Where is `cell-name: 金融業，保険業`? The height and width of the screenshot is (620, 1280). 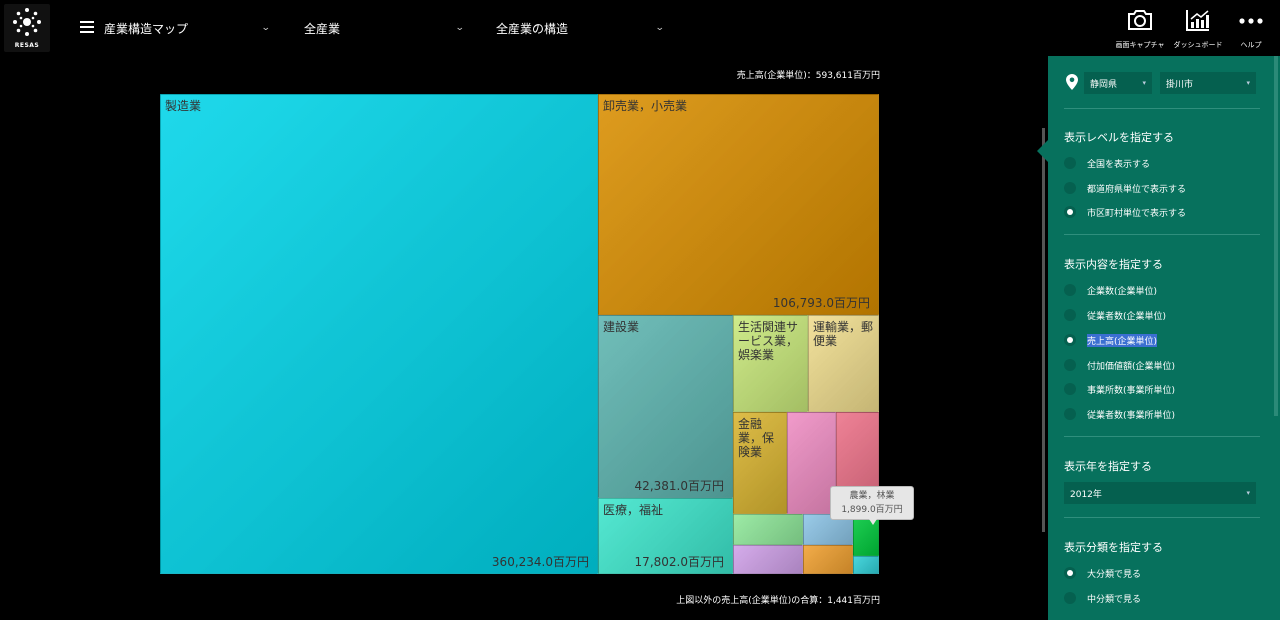 cell-name: 金融業，保険業 is located at coordinates (756, 438).